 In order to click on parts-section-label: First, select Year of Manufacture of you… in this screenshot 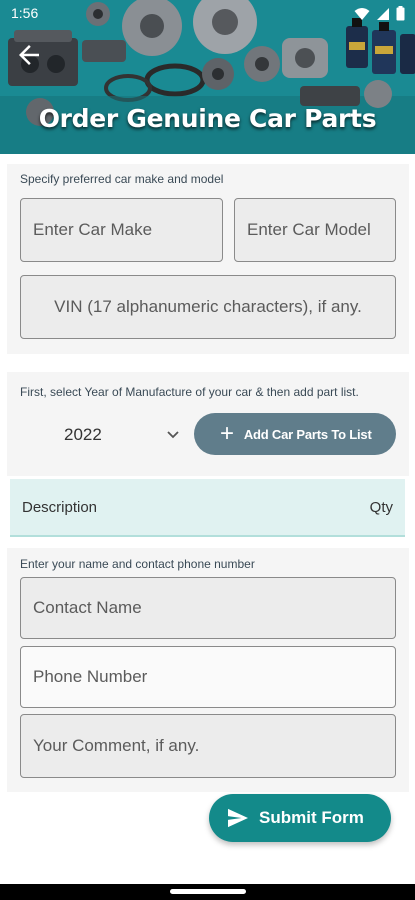, I will do `click(189, 392)`.